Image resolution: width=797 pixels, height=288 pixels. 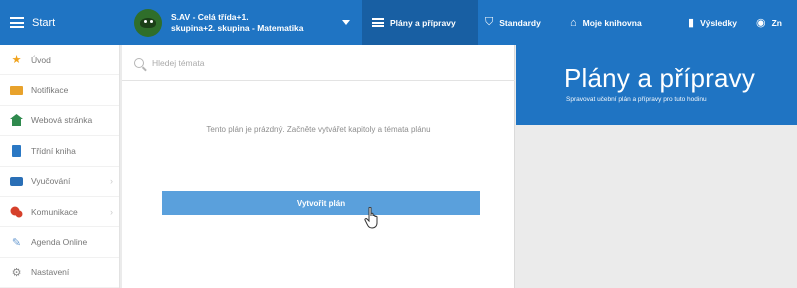 I want to click on briefcase-icon, so click(x=16, y=181).